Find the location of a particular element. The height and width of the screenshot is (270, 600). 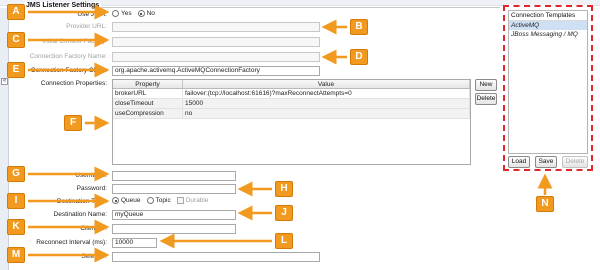

callout-badge: D is located at coordinates (359, 57).